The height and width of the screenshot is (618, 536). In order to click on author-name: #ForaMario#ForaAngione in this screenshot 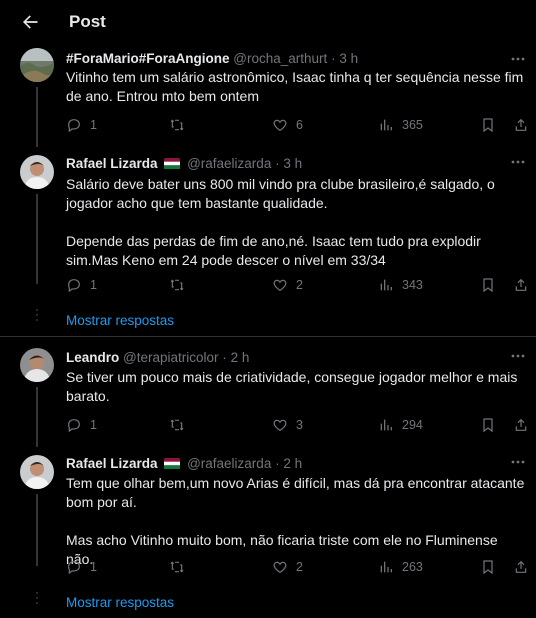, I will do `click(148, 58)`.